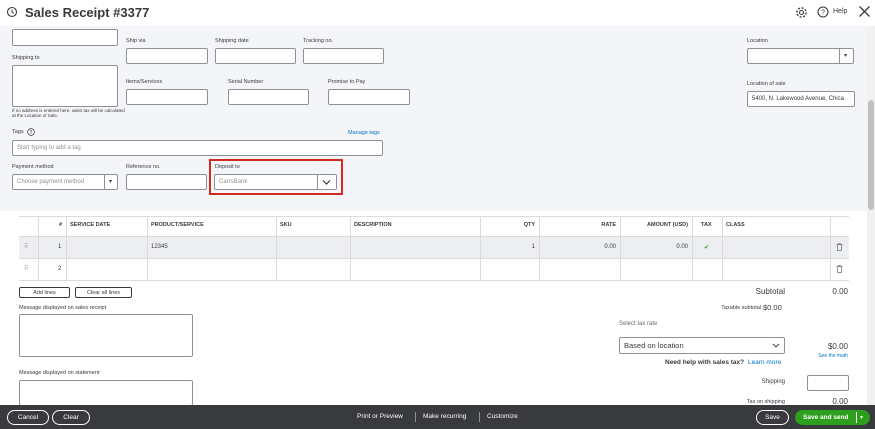 The image size is (875, 429). Describe the element at coordinates (44, 292) in the screenshot. I see `add-lines-button: Add lines` at that location.